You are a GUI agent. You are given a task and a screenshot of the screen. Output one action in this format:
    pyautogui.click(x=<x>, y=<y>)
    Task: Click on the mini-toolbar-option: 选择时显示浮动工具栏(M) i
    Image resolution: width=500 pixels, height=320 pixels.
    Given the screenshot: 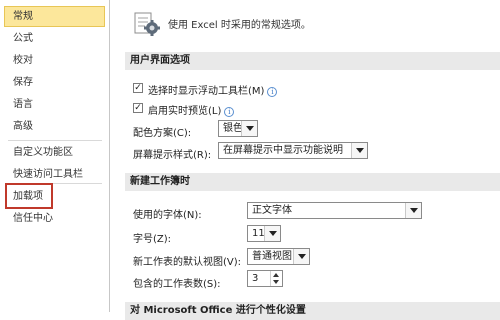 What is the action you would take?
    pyautogui.click(x=213, y=89)
    